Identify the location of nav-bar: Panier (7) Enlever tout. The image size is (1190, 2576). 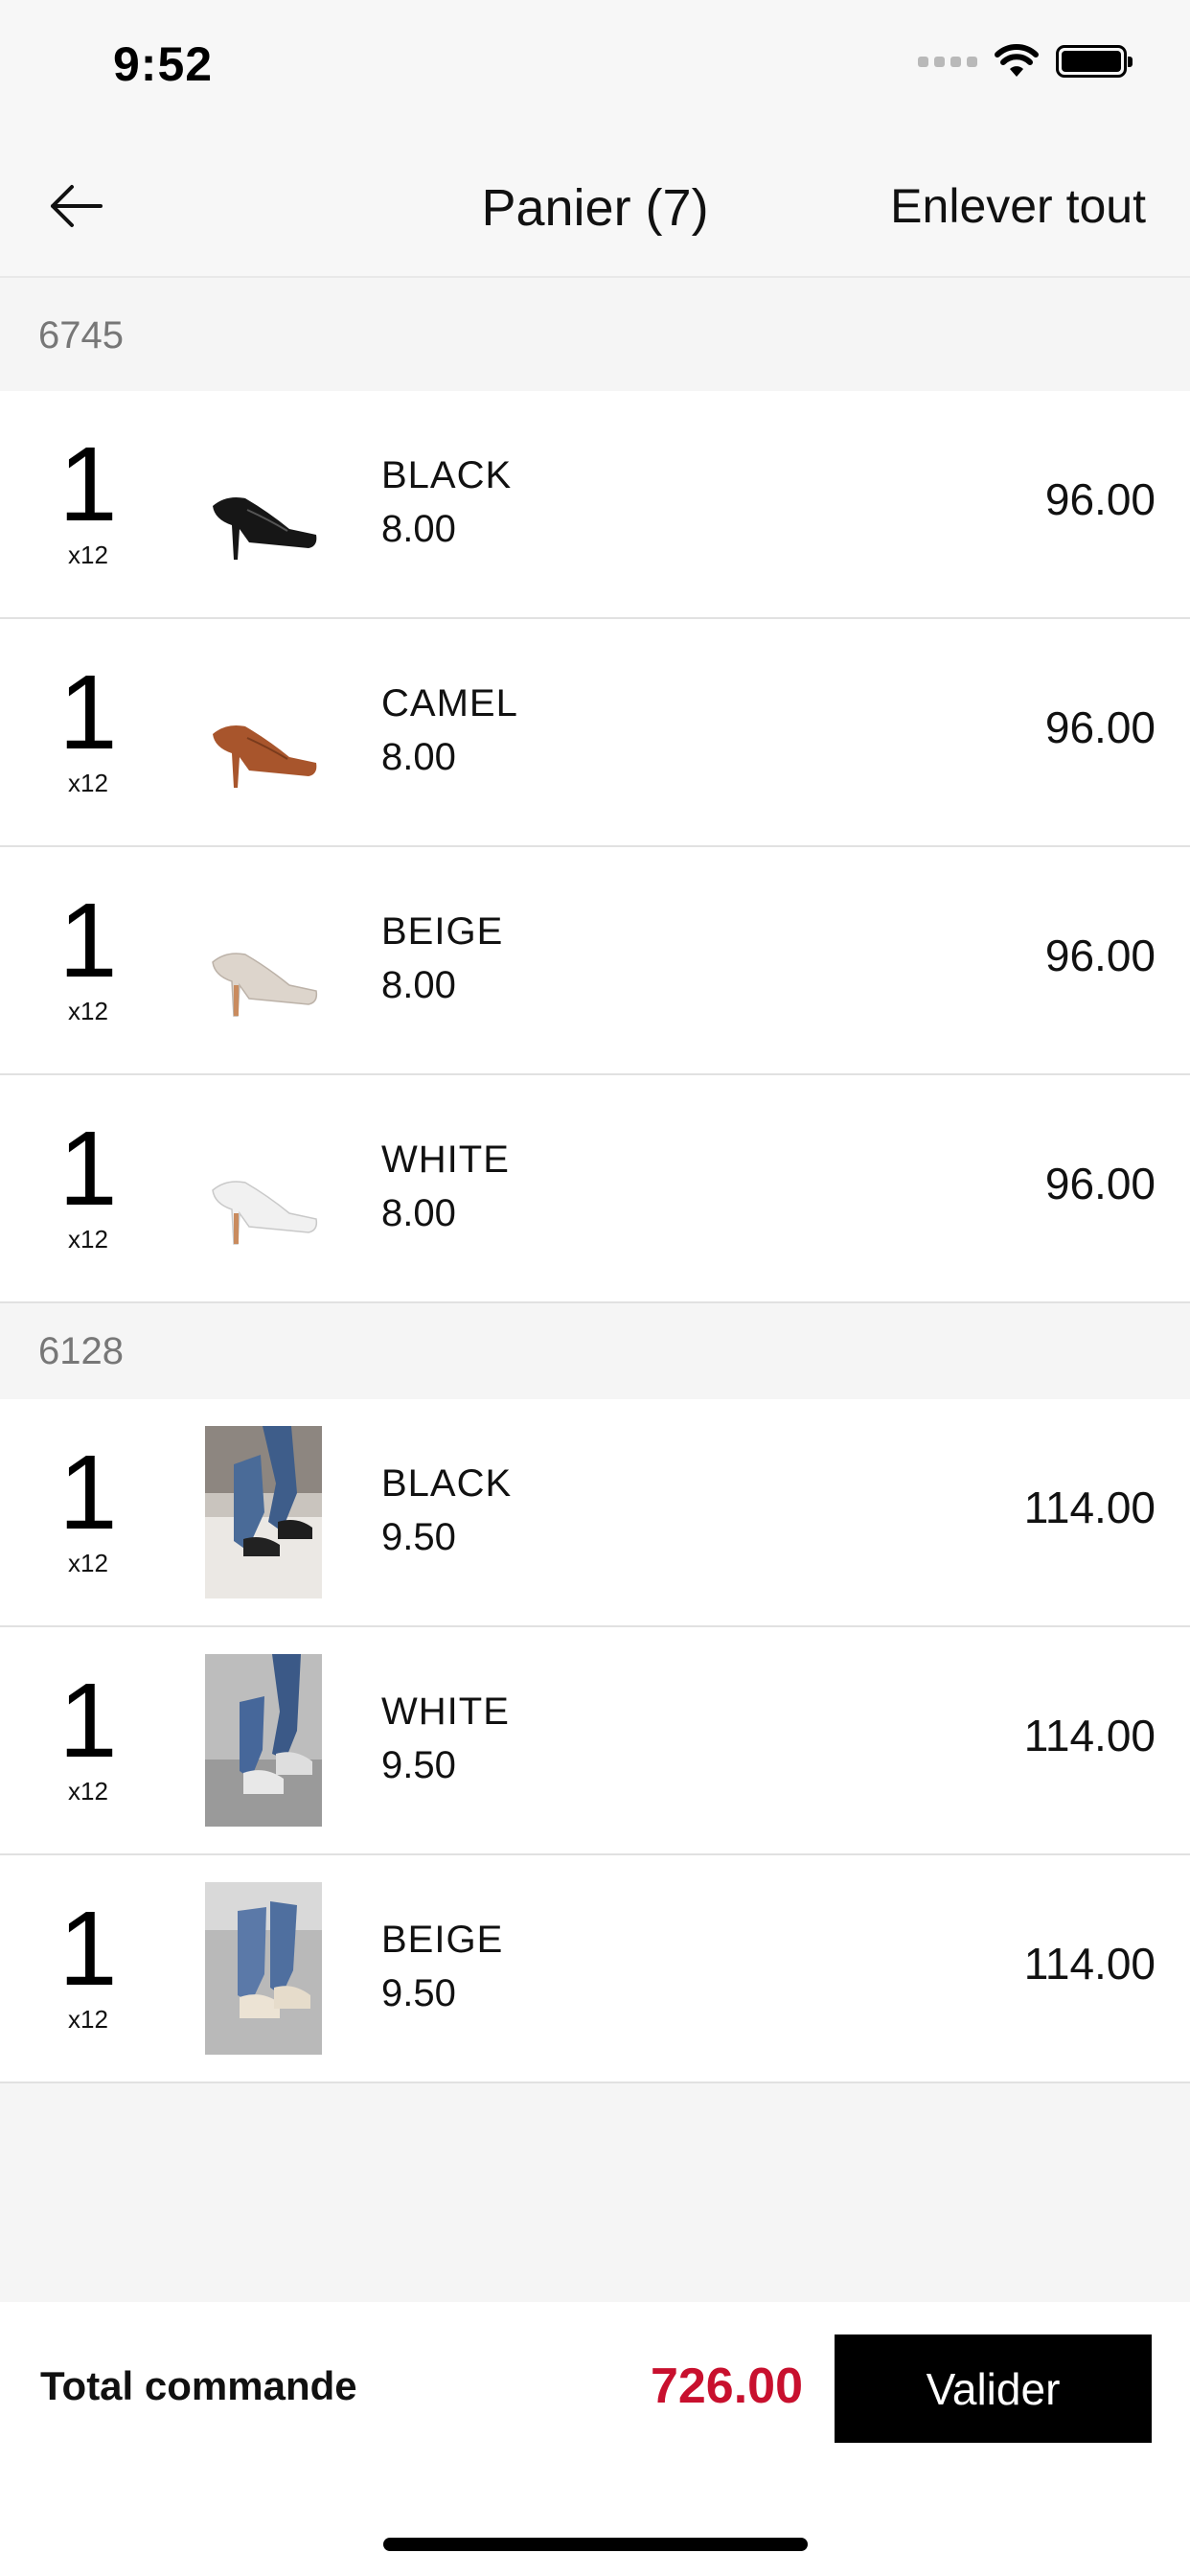
(595, 206).